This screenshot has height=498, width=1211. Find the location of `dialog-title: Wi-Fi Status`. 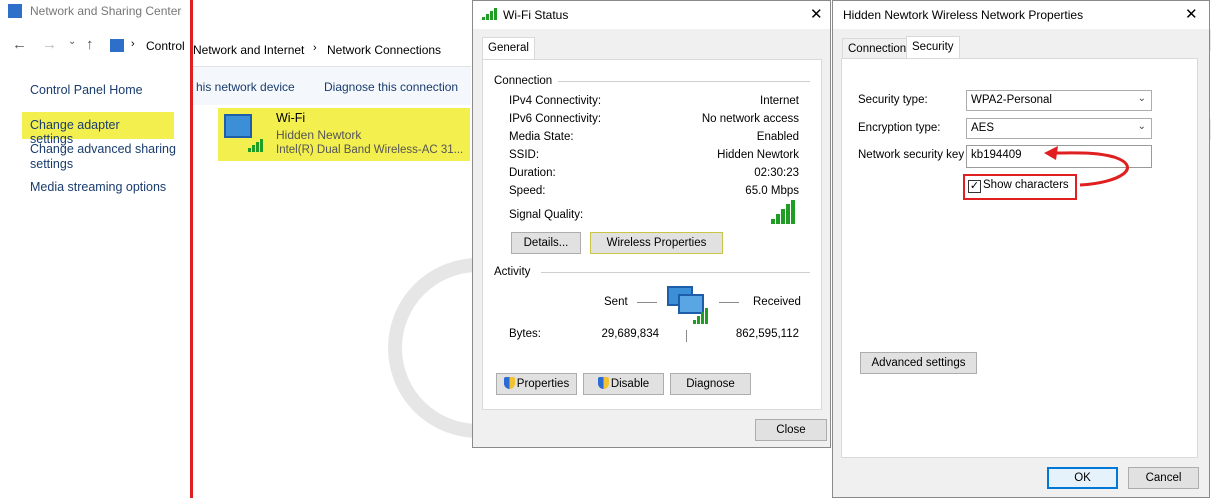

dialog-title: Wi-Fi Status is located at coordinates (536, 15).